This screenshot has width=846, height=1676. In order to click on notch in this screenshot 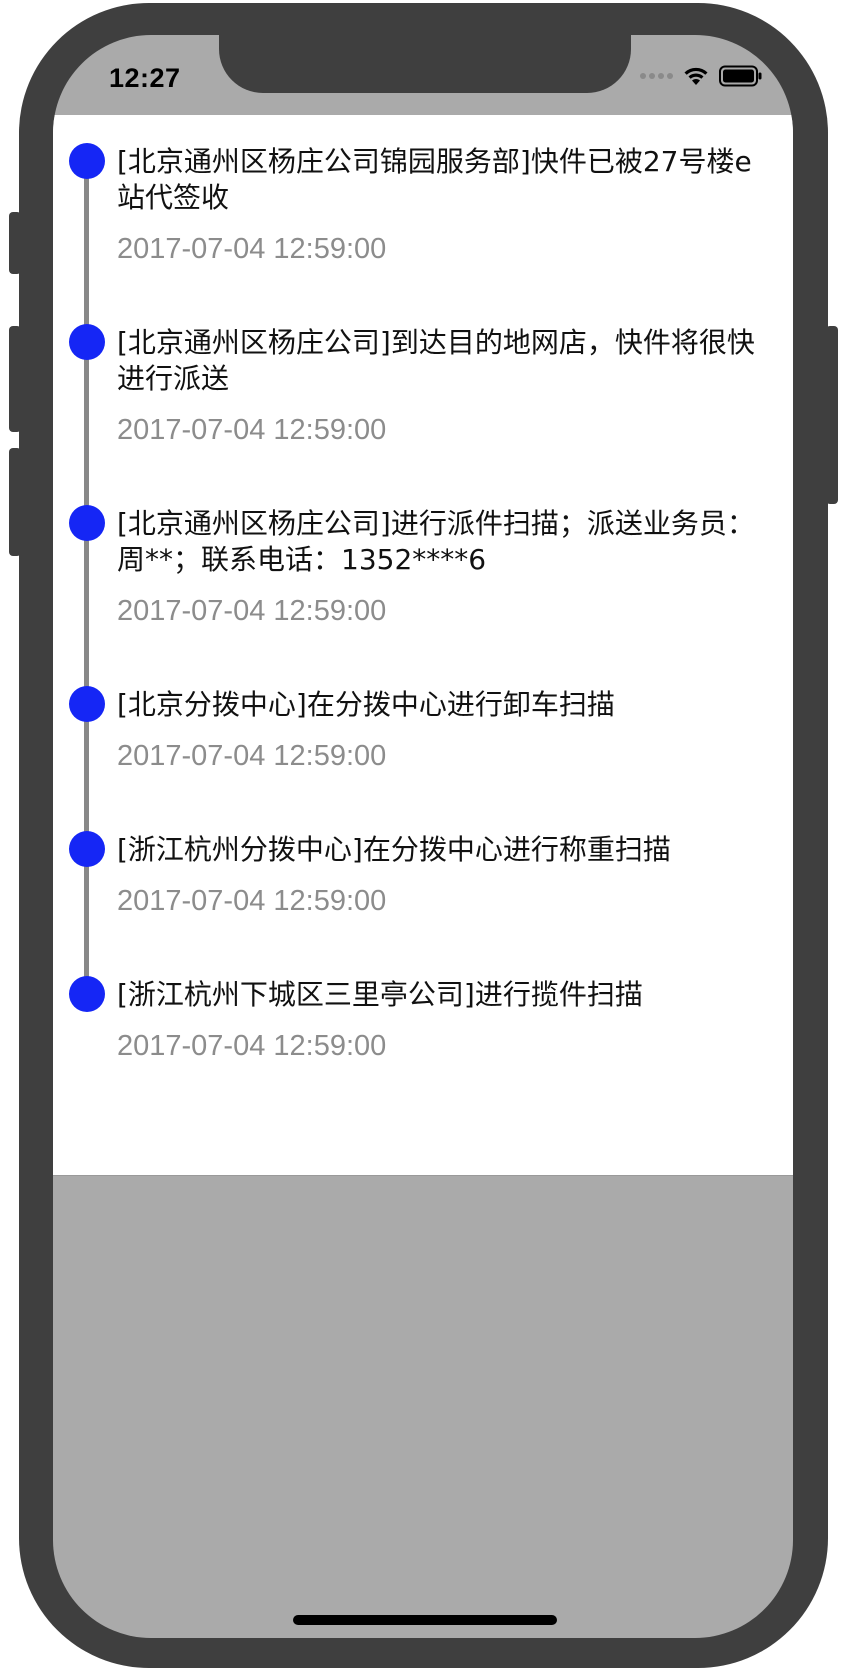, I will do `click(425, 64)`.